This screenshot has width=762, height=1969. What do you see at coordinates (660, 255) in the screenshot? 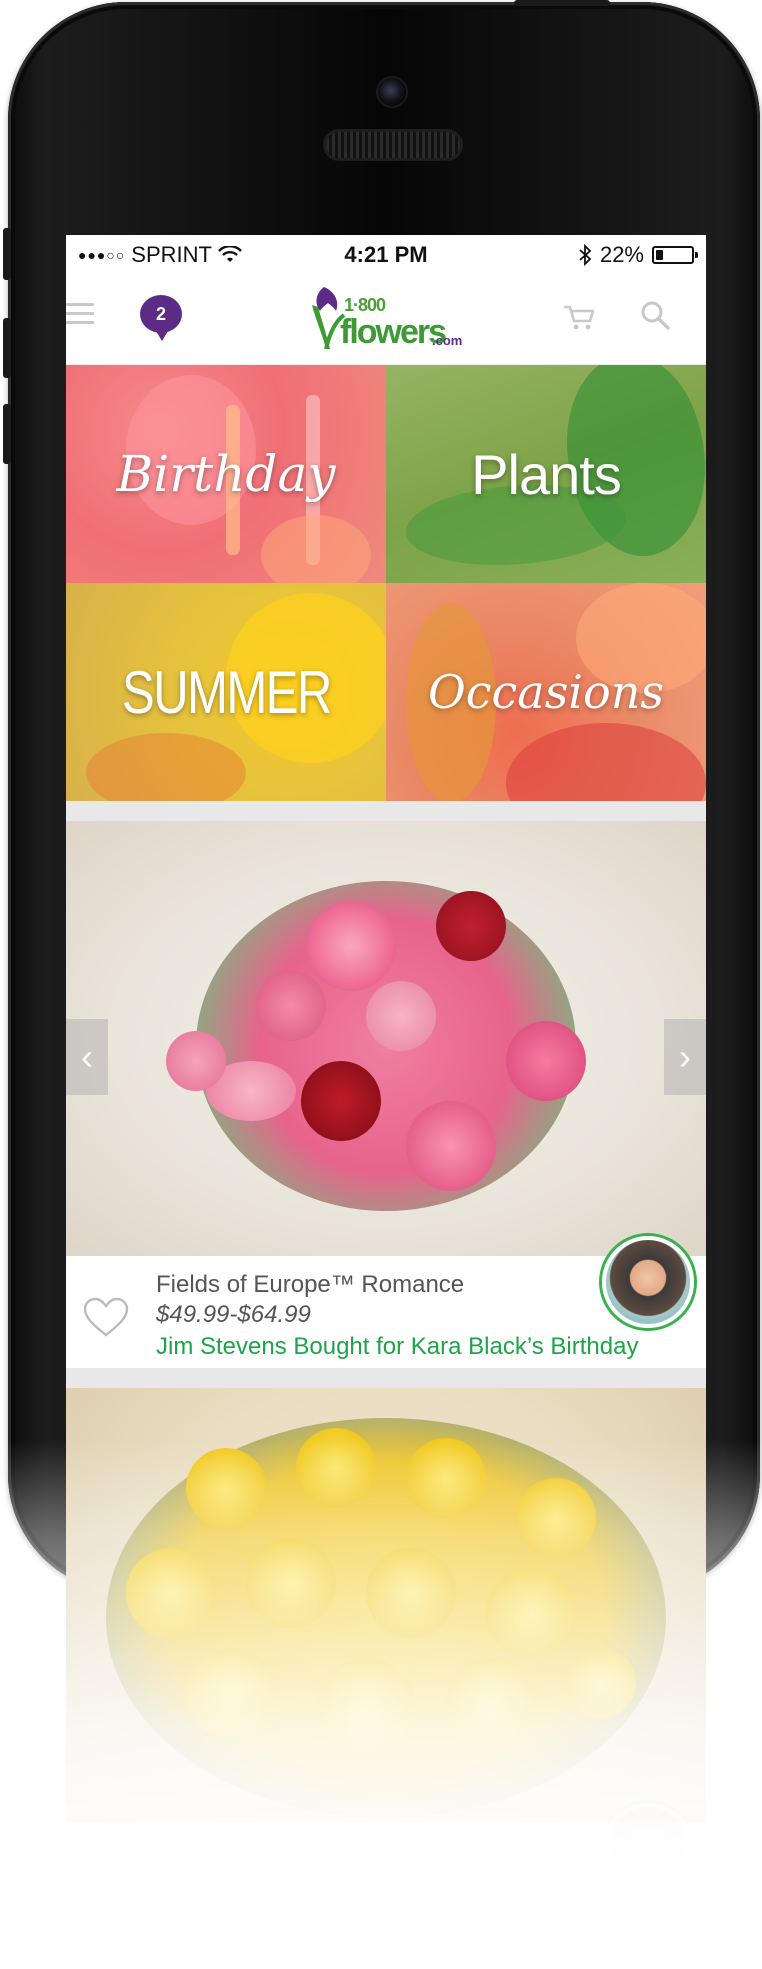
I see `battery-level-fill` at bounding box center [660, 255].